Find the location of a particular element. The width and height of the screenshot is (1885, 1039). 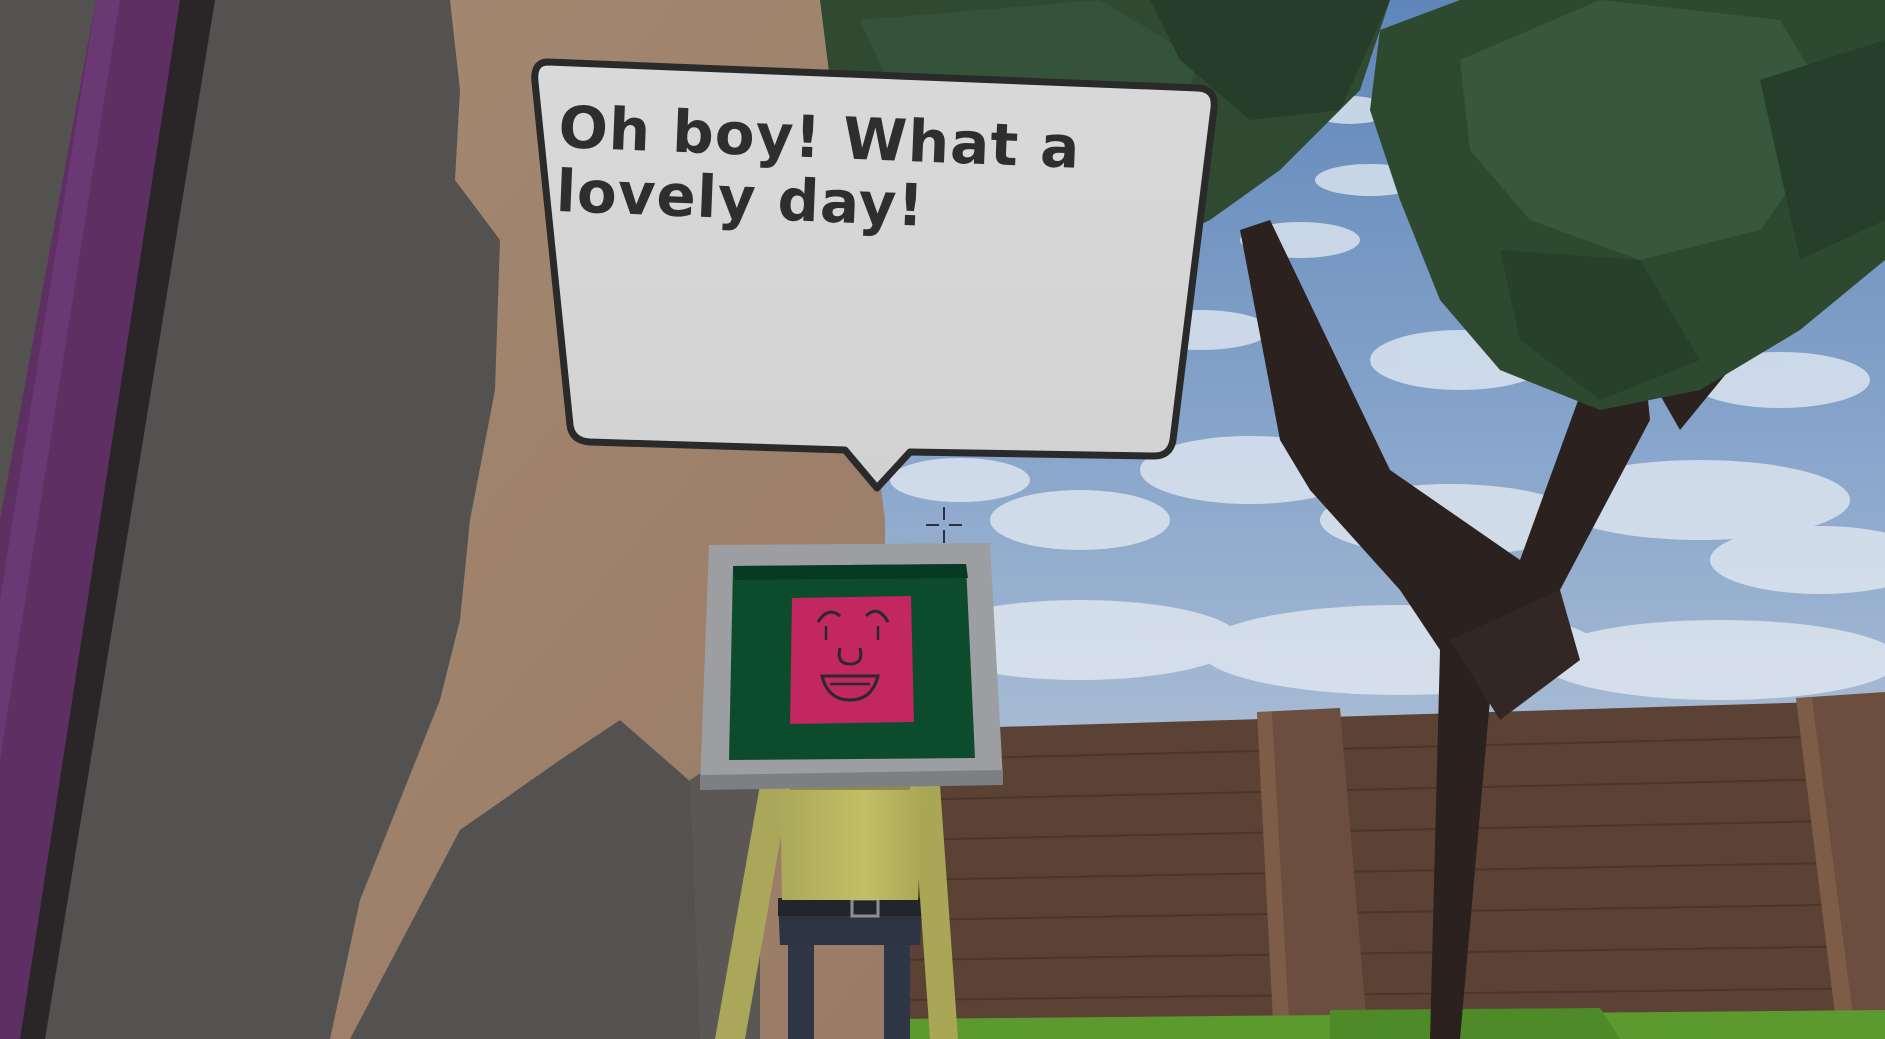

monitor-head is located at coordinates (851, 666).